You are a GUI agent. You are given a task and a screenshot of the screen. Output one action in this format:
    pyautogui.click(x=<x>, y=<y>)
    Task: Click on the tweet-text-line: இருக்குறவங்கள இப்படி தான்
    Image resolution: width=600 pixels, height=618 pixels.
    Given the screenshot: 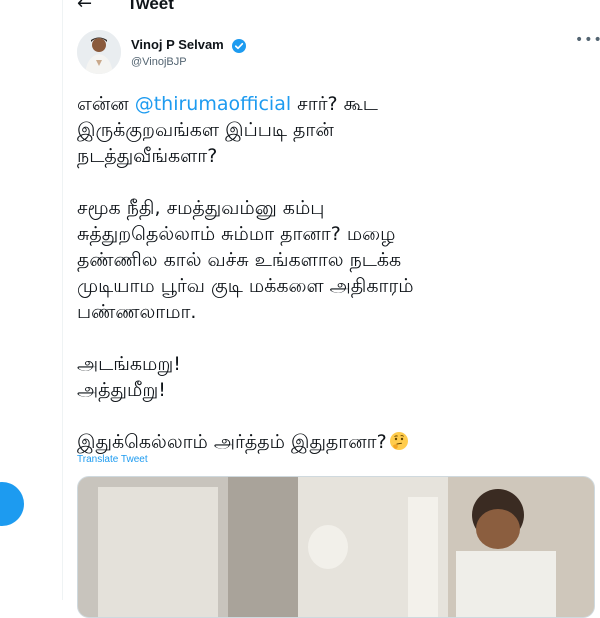 What is the action you would take?
    pyautogui.click(x=205, y=130)
    